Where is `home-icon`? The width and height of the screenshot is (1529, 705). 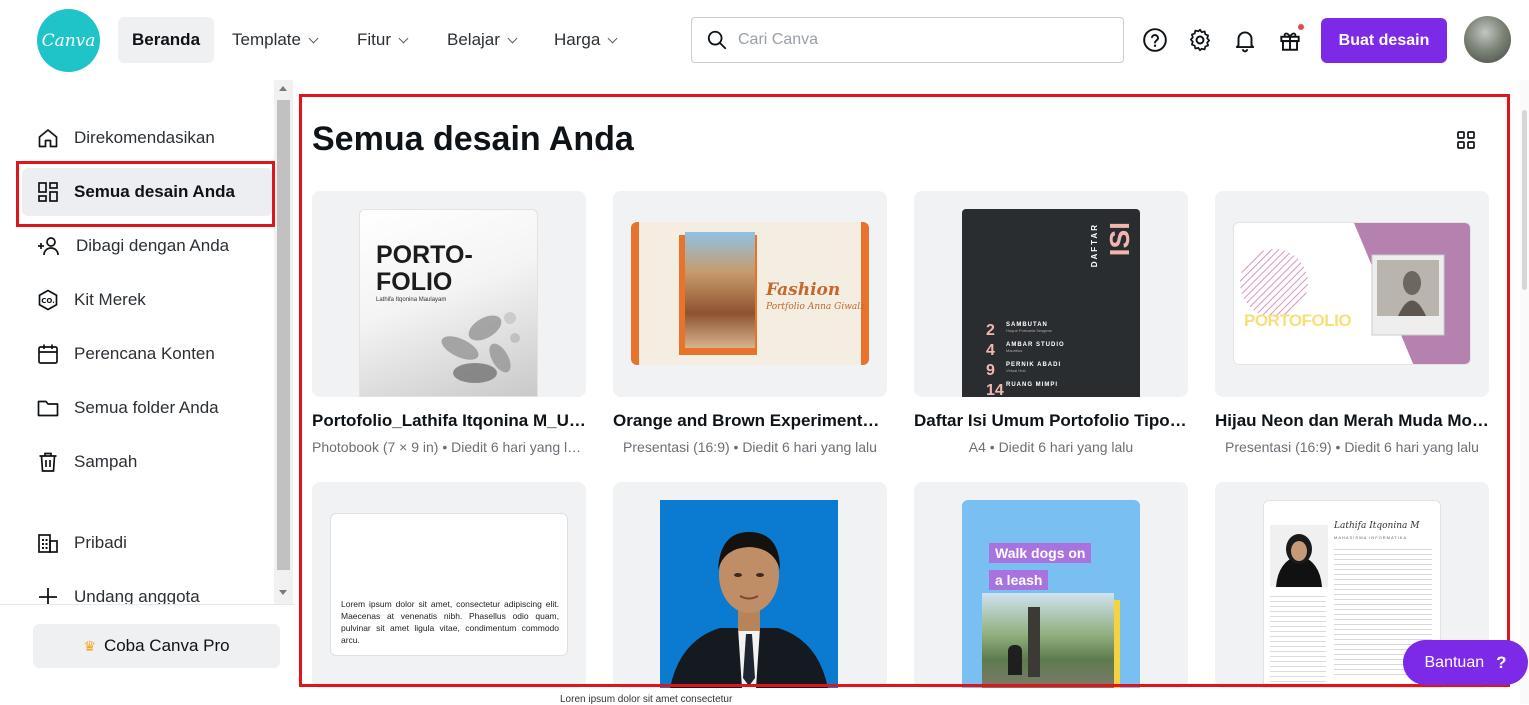
home-icon is located at coordinates (48, 138).